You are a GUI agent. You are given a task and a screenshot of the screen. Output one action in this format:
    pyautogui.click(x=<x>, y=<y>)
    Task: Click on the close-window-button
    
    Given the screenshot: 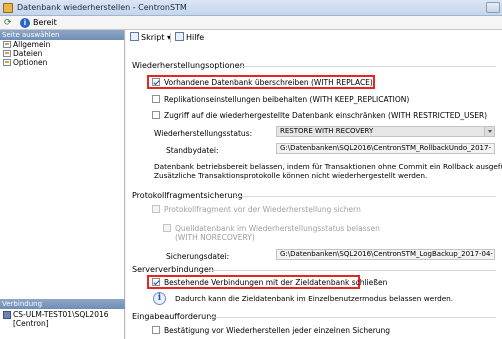 What is the action you would take?
    pyautogui.click(x=493, y=7)
    